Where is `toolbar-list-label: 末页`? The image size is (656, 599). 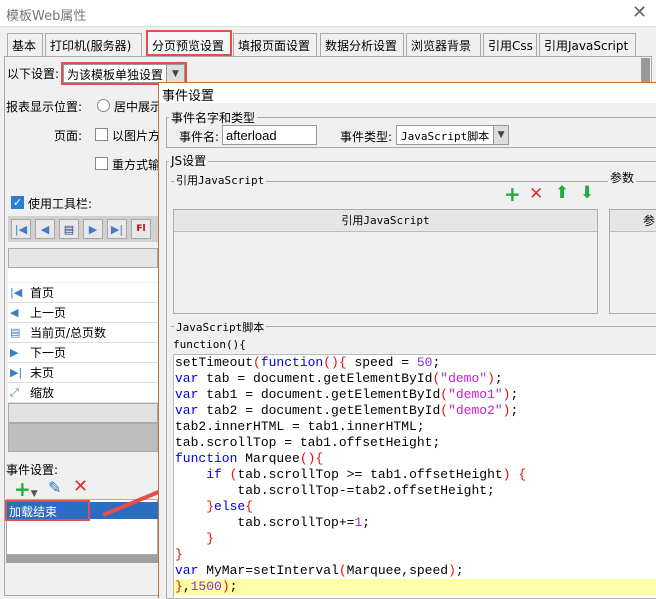
toolbar-list-label: 末页 is located at coordinates (42, 373).